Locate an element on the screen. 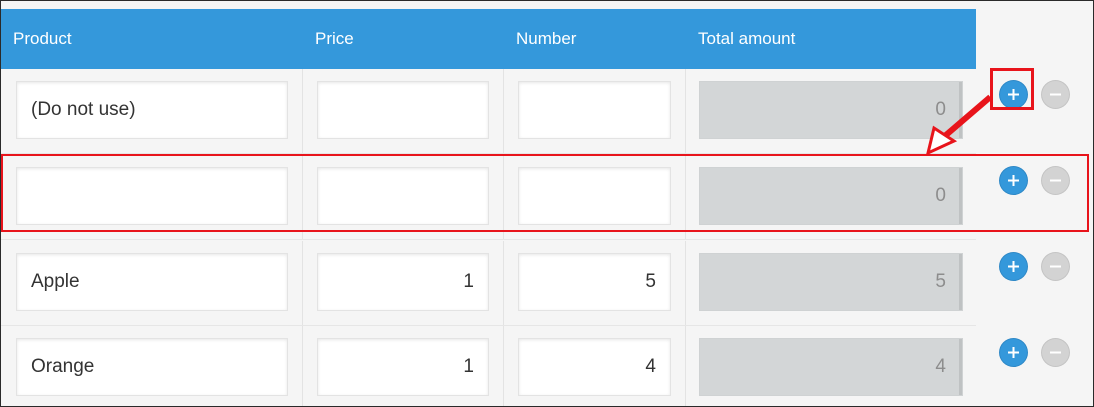 This screenshot has height=407, width=1094. number-field: 5 is located at coordinates (594, 282).